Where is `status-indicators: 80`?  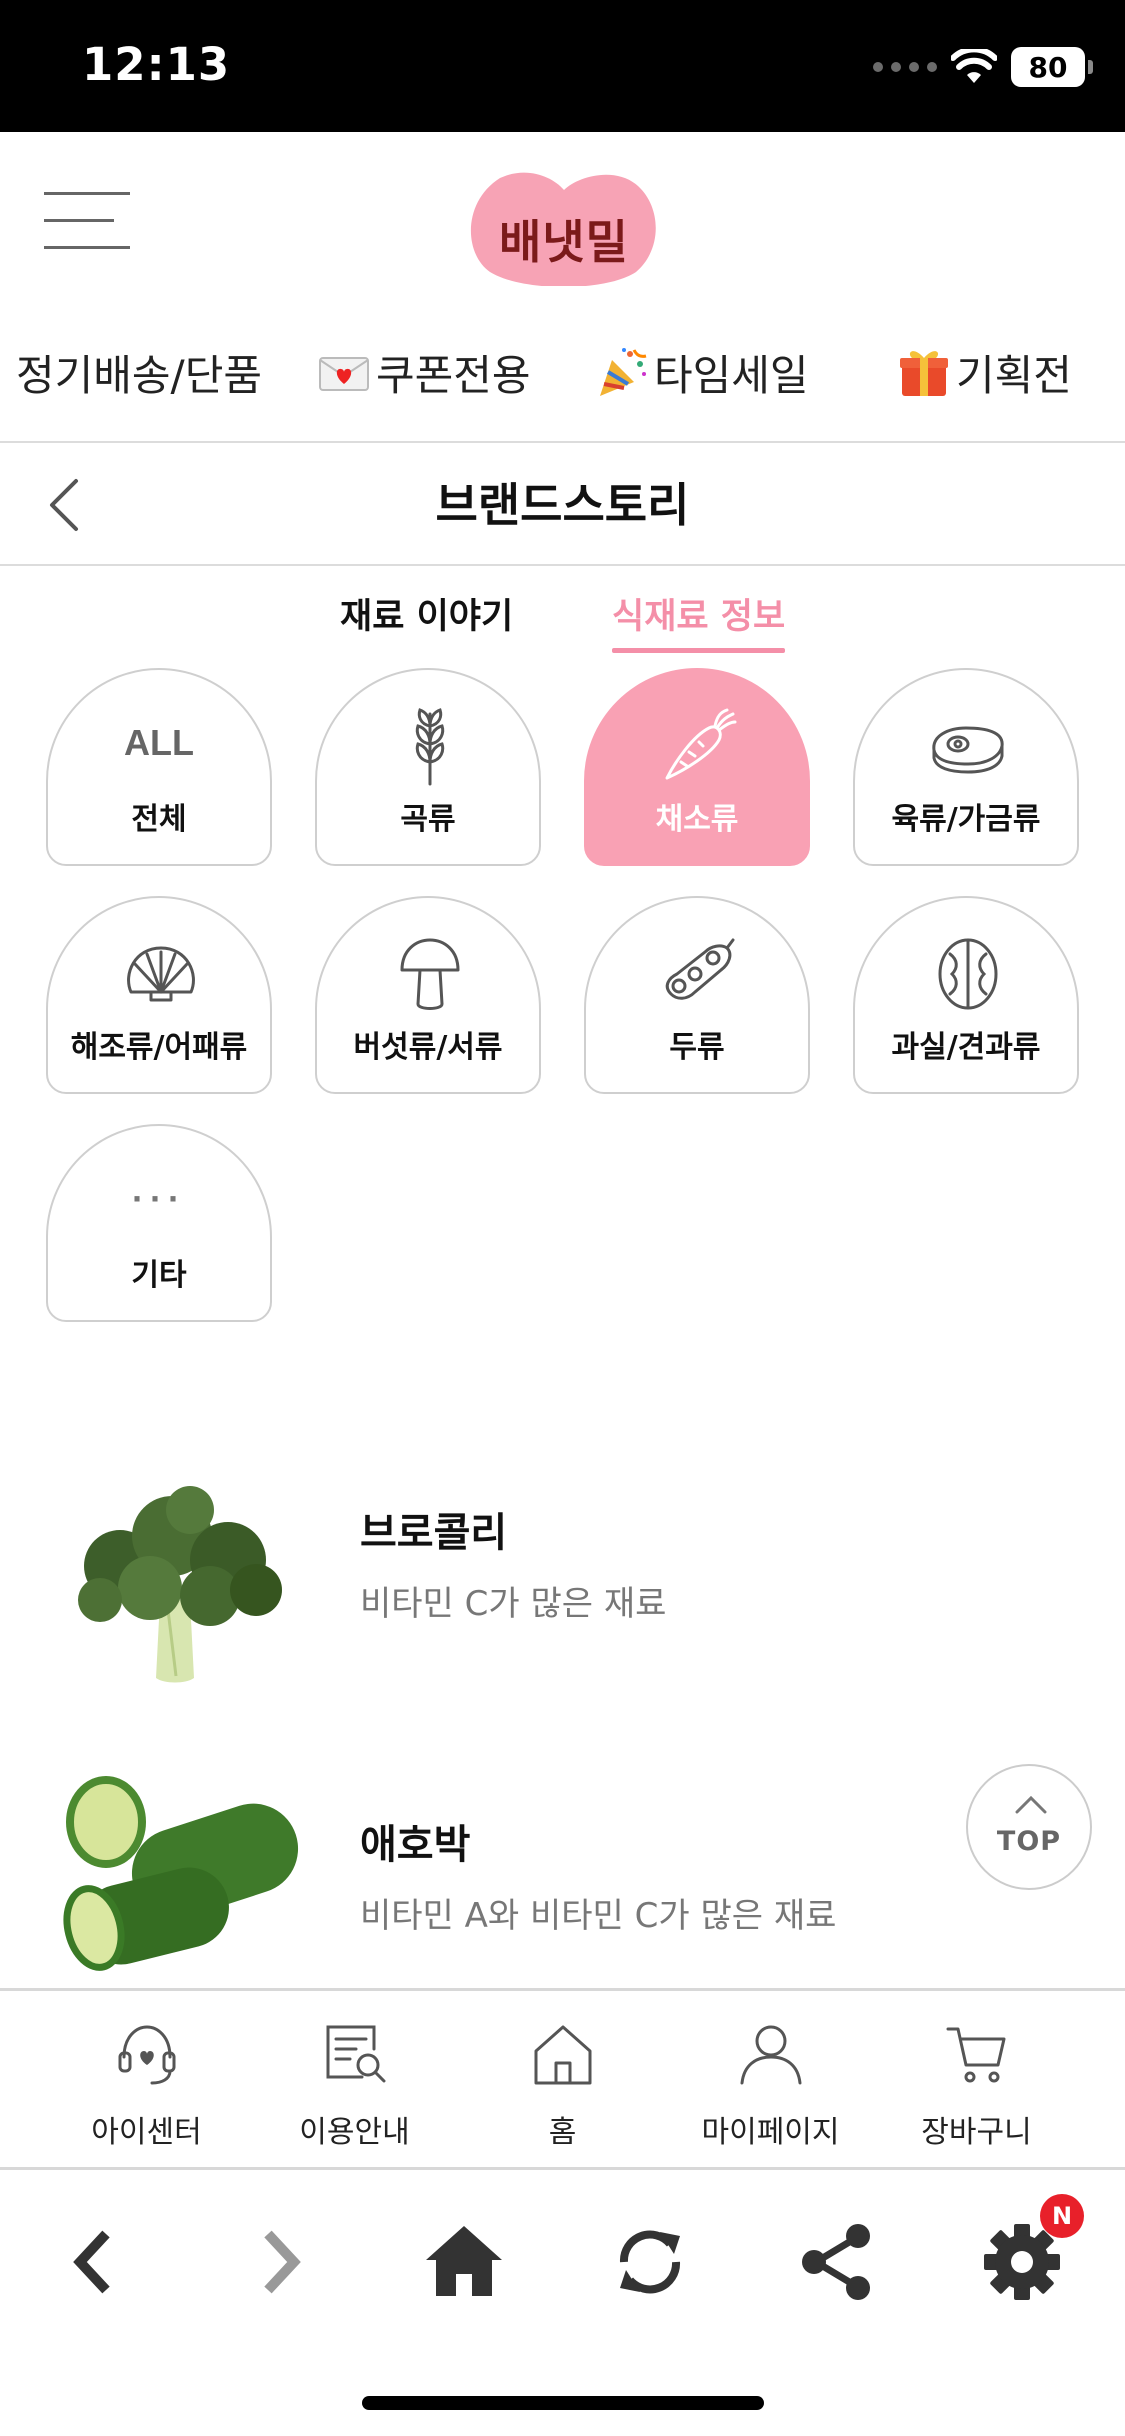 status-indicators: 80 is located at coordinates (983, 67).